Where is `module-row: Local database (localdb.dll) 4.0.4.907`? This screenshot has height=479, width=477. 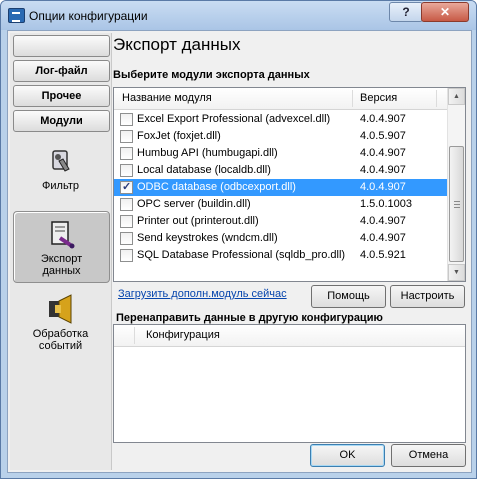
module-row: Local database (localdb.dll) 4.0.4.907 is located at coordinates (280, 170).